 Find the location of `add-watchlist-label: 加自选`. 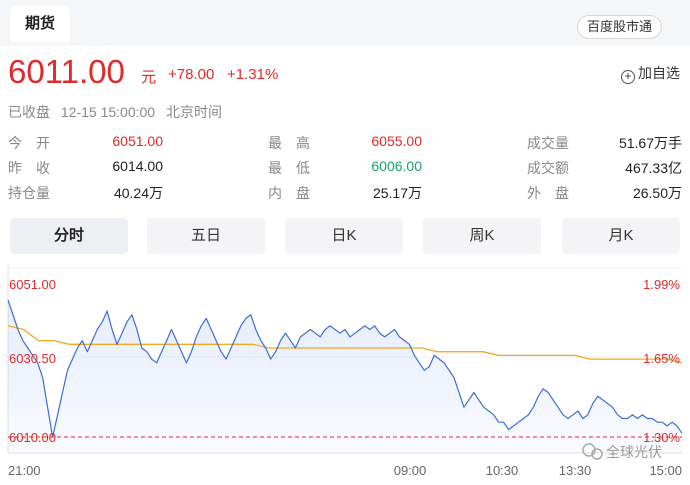

add-watchlist-label: 加自选 is located at coordinates (659, 73).